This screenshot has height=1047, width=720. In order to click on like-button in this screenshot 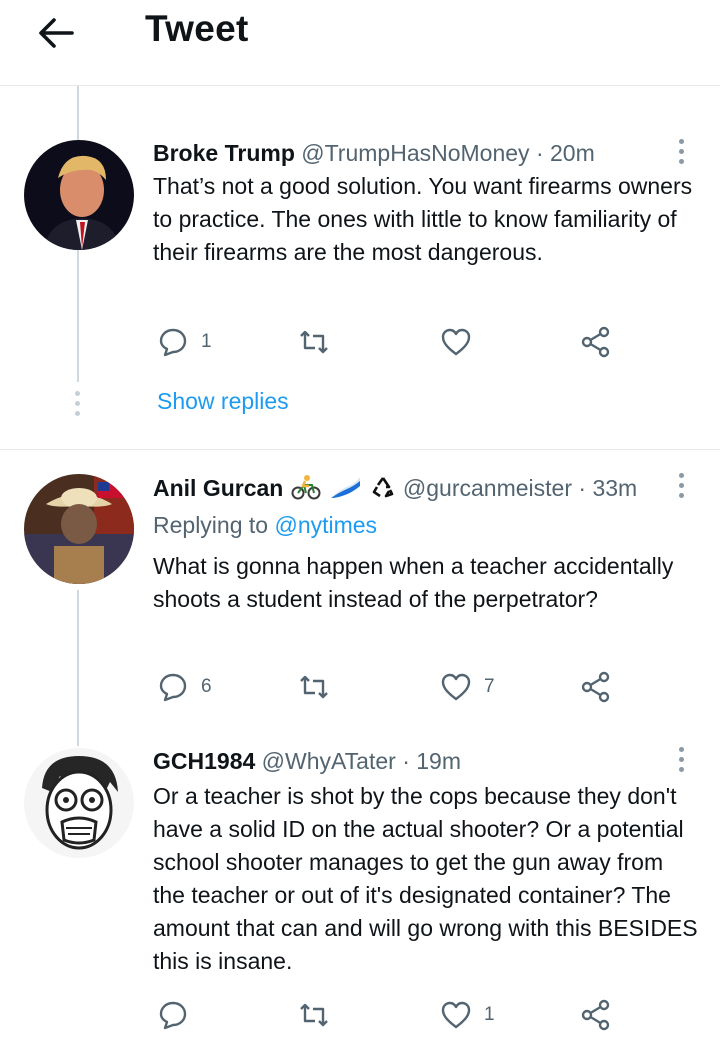, I will do `click(456, 342)`.